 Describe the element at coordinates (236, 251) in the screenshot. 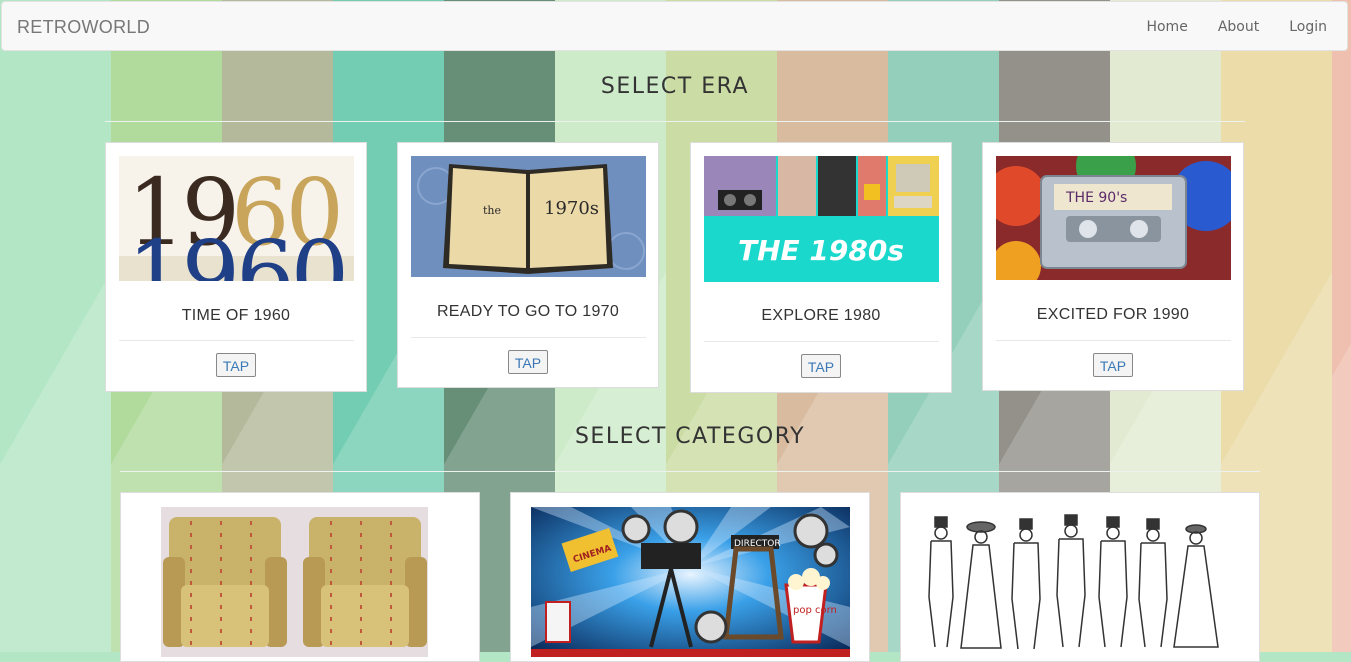

I see `svg-text: 1960` at that location.